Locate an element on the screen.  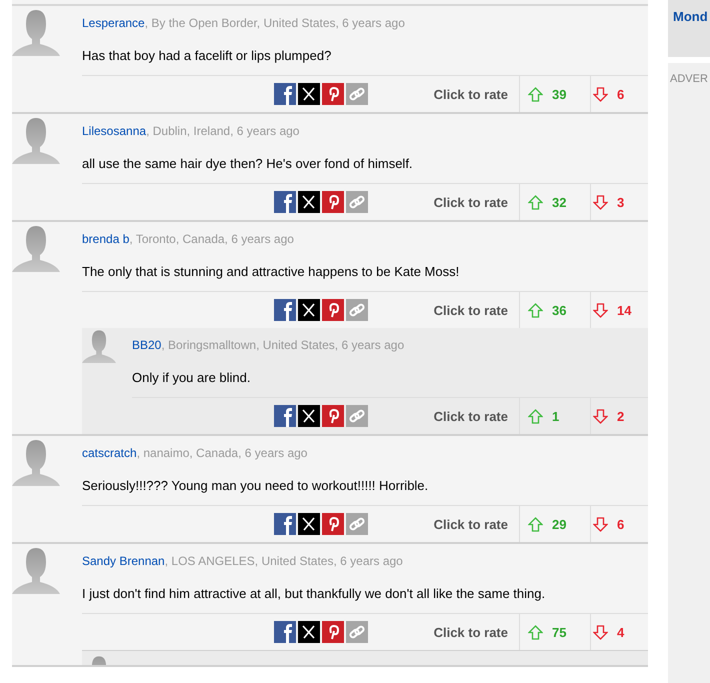
promo-card: Mond is located at coordinates (689, 28).